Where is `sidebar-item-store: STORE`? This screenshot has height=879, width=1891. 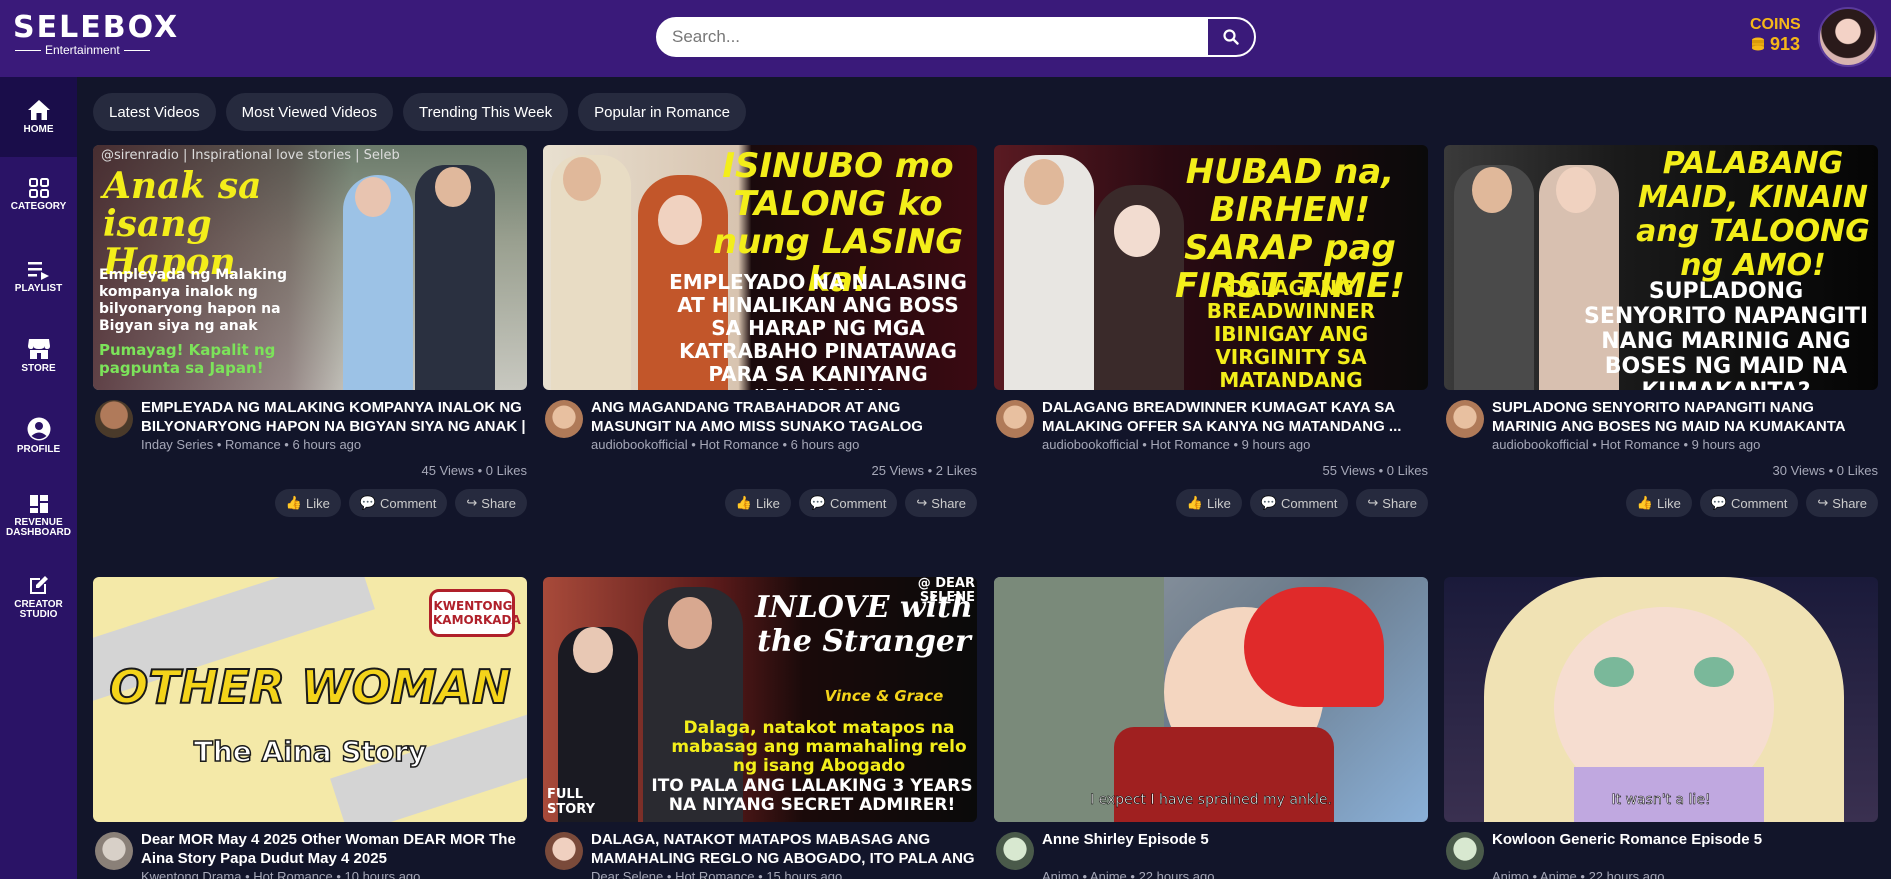
sidebar-item-store: STORE is located at coordinates (38, 356).